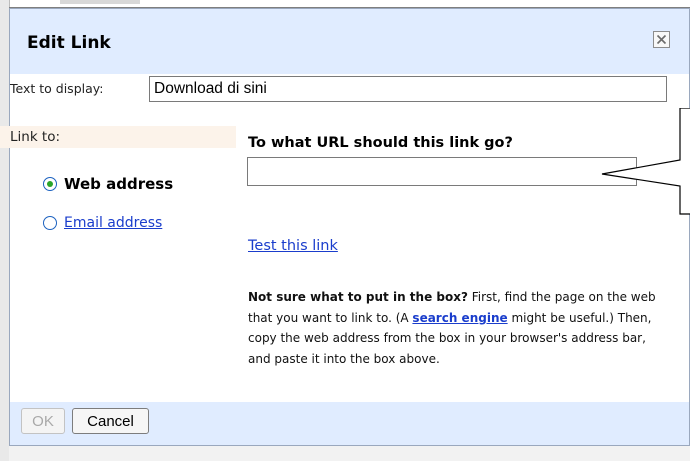 This screenshot has width=690, height=461. Describe the element at coordinates (645, 161) in the screenshot. I see `callout-annotation` at that location.